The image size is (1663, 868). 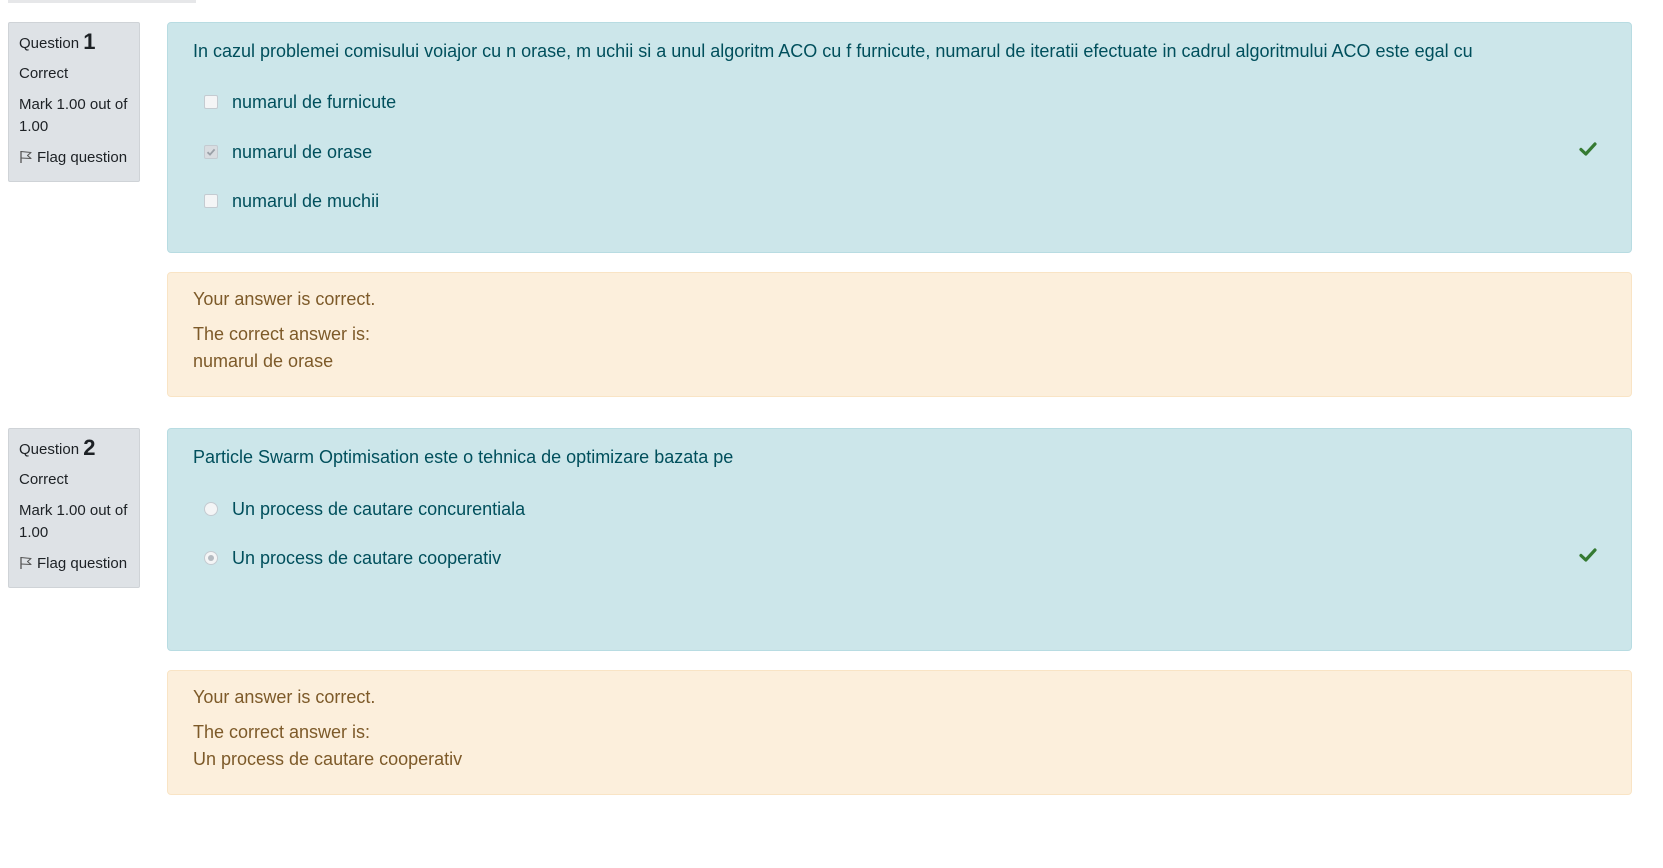 What do you see at coordinates (306, 201) in the screenshot?
I see `answer-label: numarul de muchii` at bounding box center [306, 201].